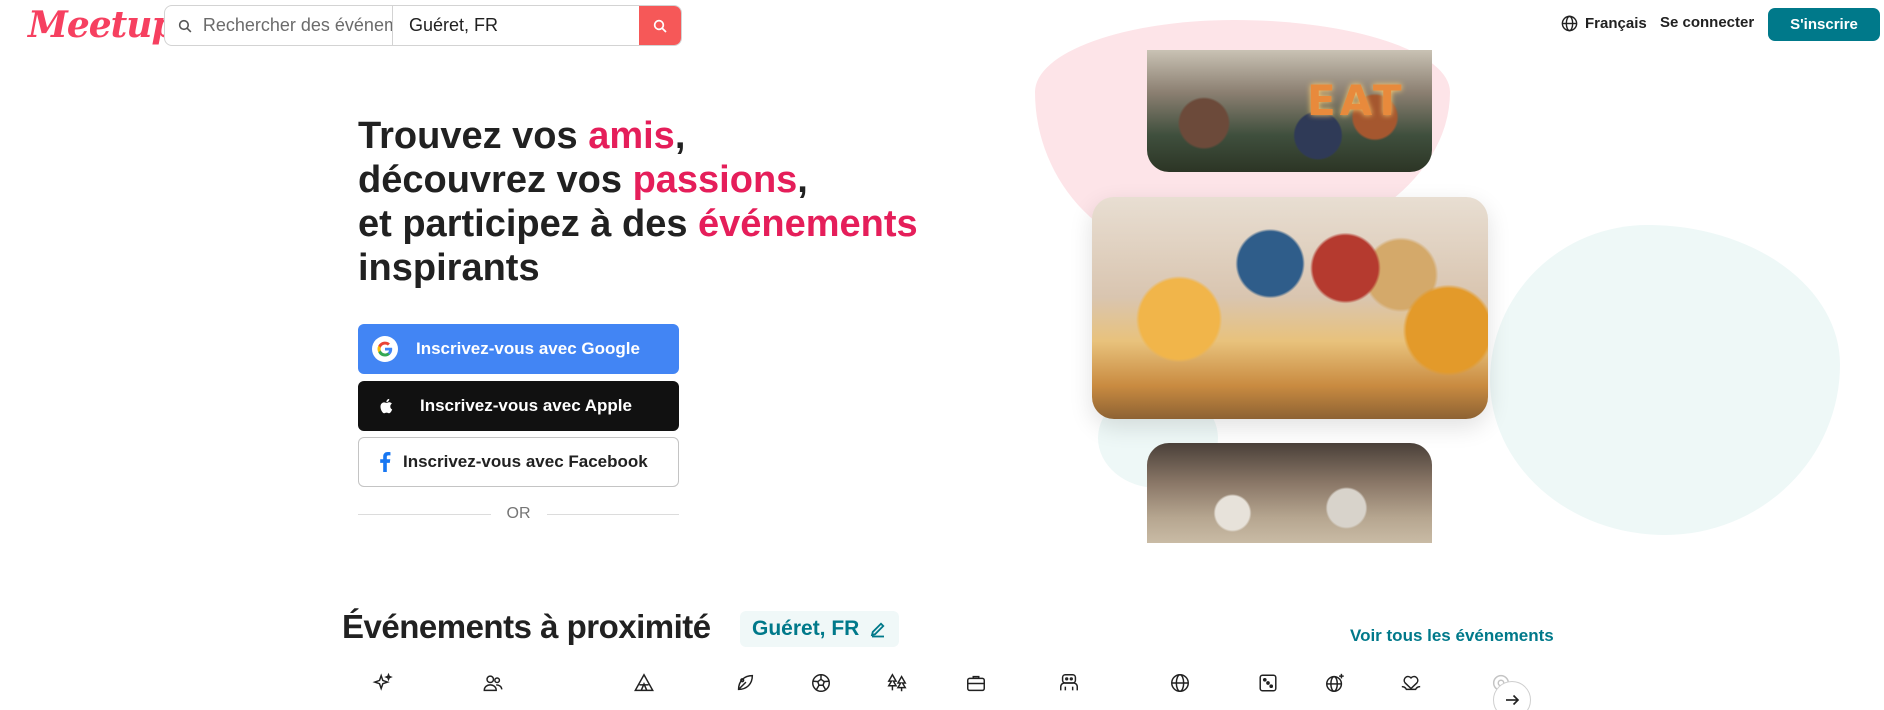 Image resolution: width=1884 pixels, height=710 pixels. I want to click on apple-signup-label: Inscrivez-vous avec Apple, so click(526, 405).